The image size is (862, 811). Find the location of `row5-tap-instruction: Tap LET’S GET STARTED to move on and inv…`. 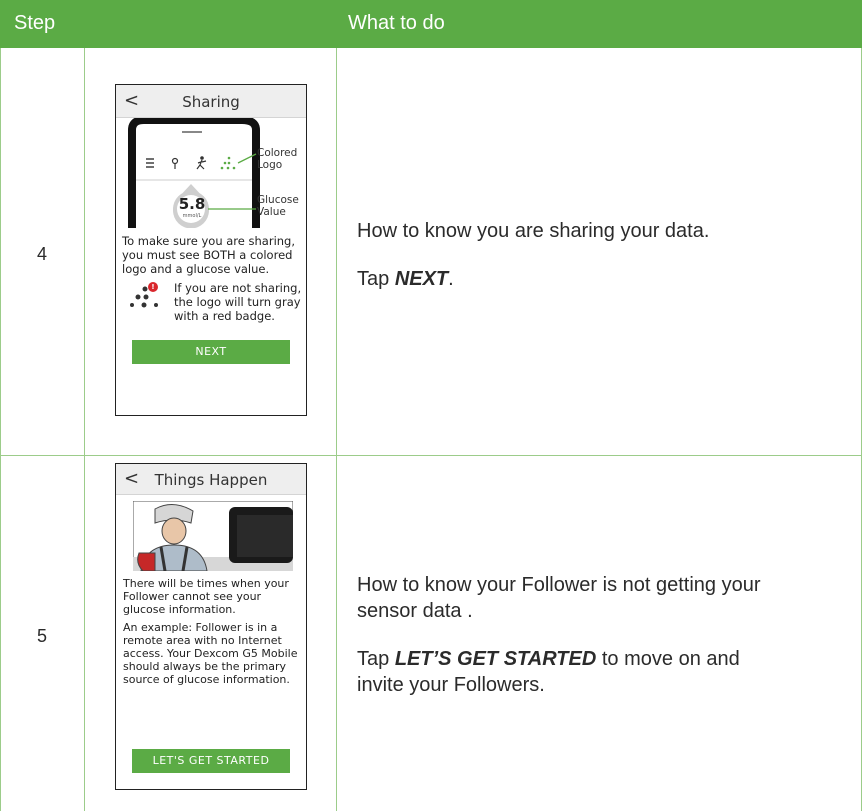

row5-tap-instruction: Tap LET’S GET STARTED to move on and inv… is located at coordinates (548, 672).